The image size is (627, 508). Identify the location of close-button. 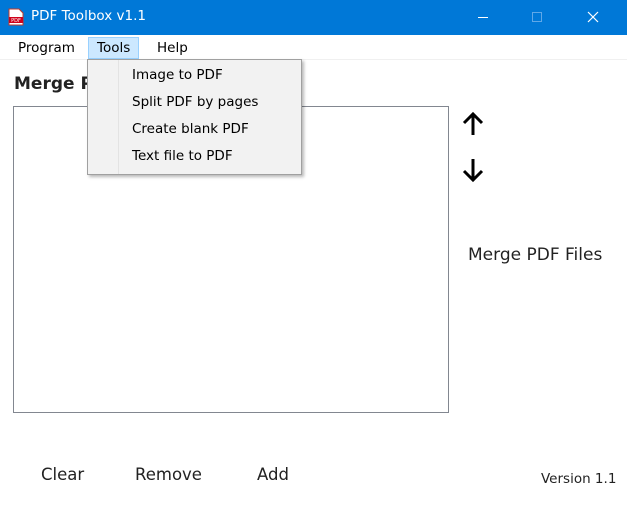
(593, 17).